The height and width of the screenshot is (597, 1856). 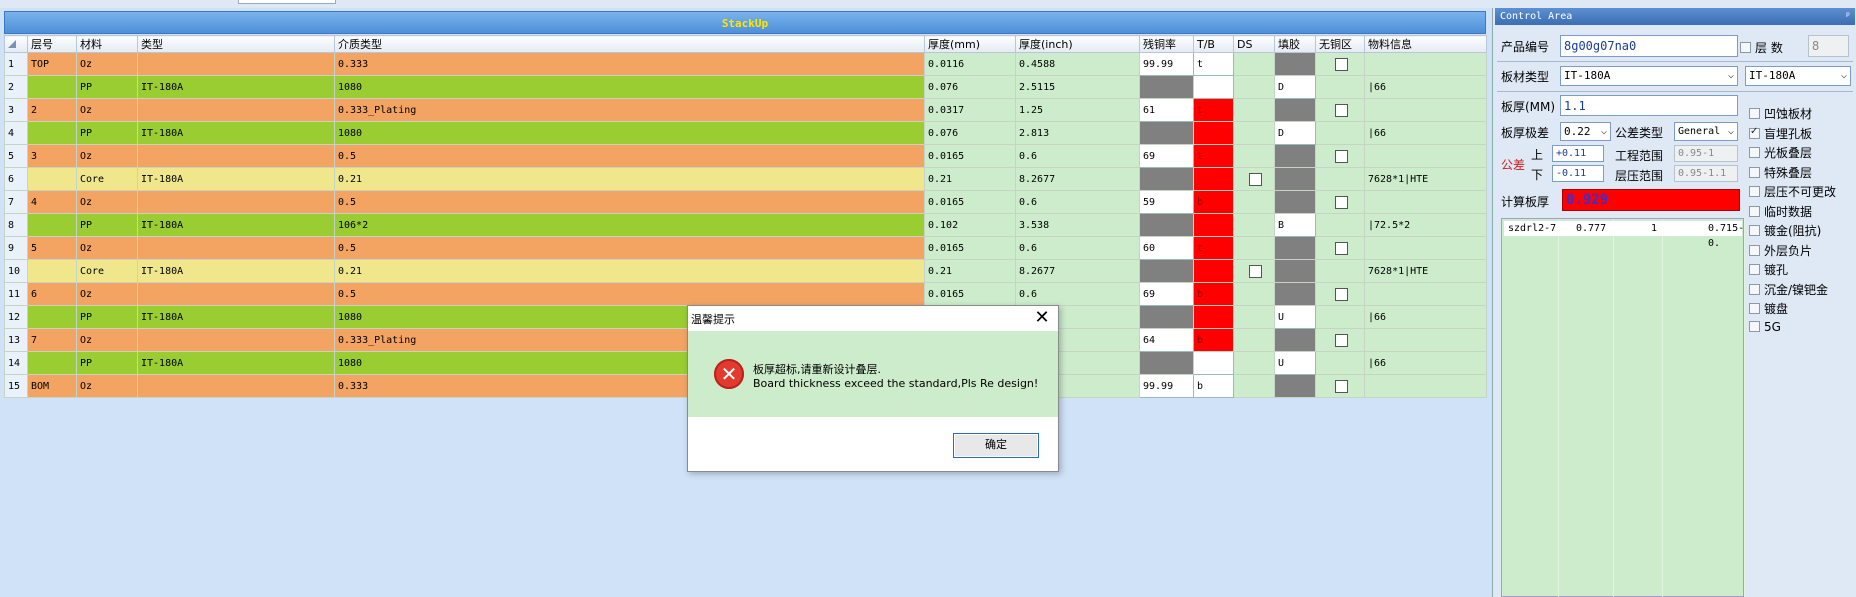 What do you see at coordinates (16, 156) in the screenshot?
I see `row-number: 5` at bounding box center [16, 156].